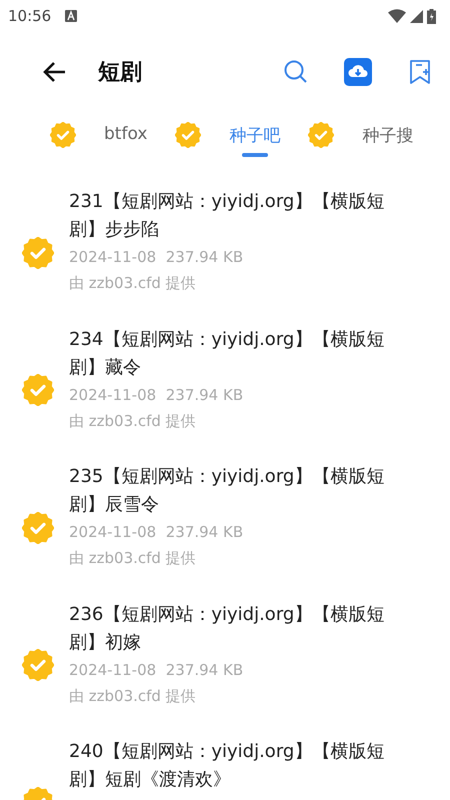 Image resolution: width=450 pixels, height=800 pixels. What do you see at coordinates (244, 491) in the screenshot?
I see `item-title: 235【短剧网站：yiyidj.org】【横版短剧】辰雪令` at bounding box center [244, 491].